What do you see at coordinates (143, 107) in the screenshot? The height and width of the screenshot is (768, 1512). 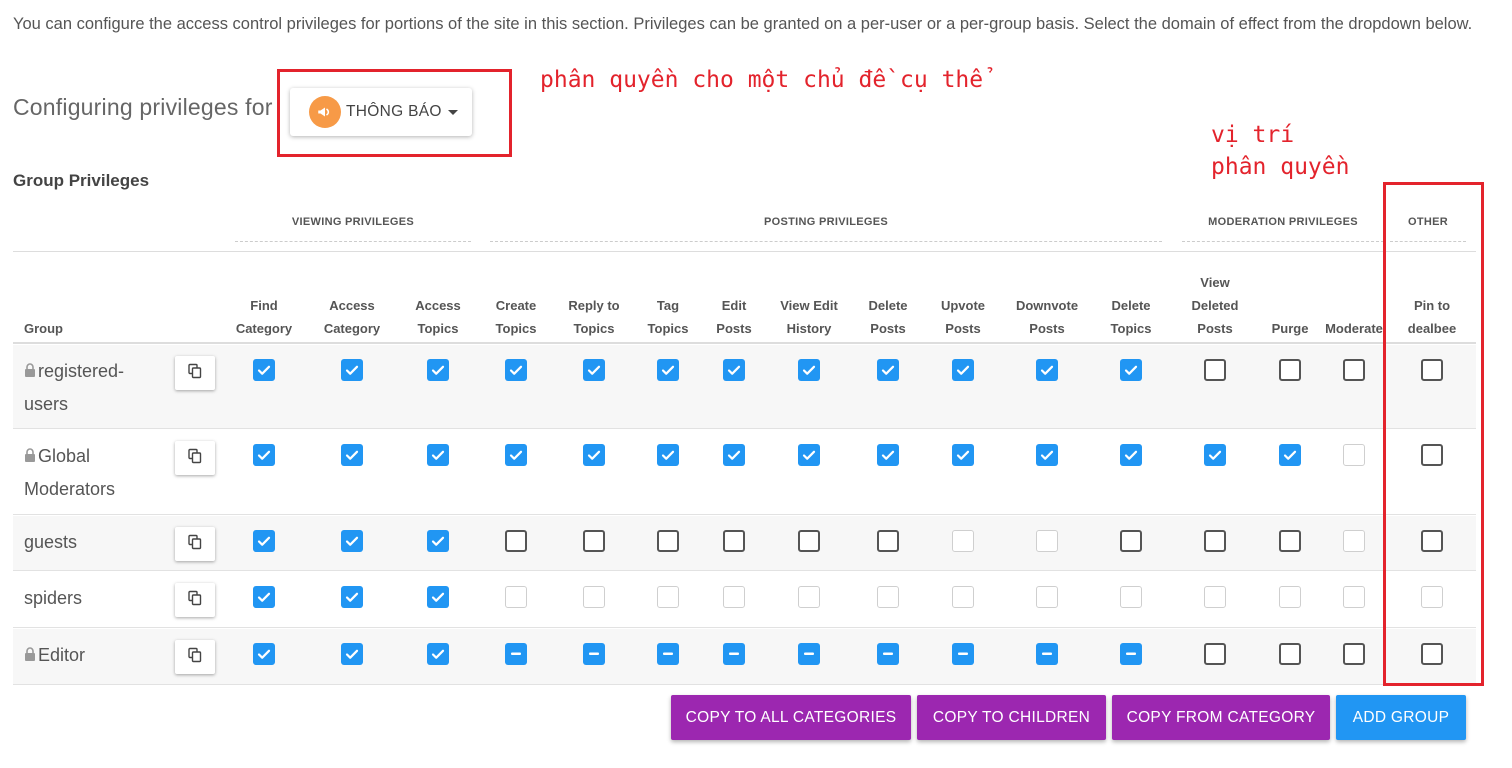 I see `configuring-label: Configuring privileges for` at bounding box center [143, 107].